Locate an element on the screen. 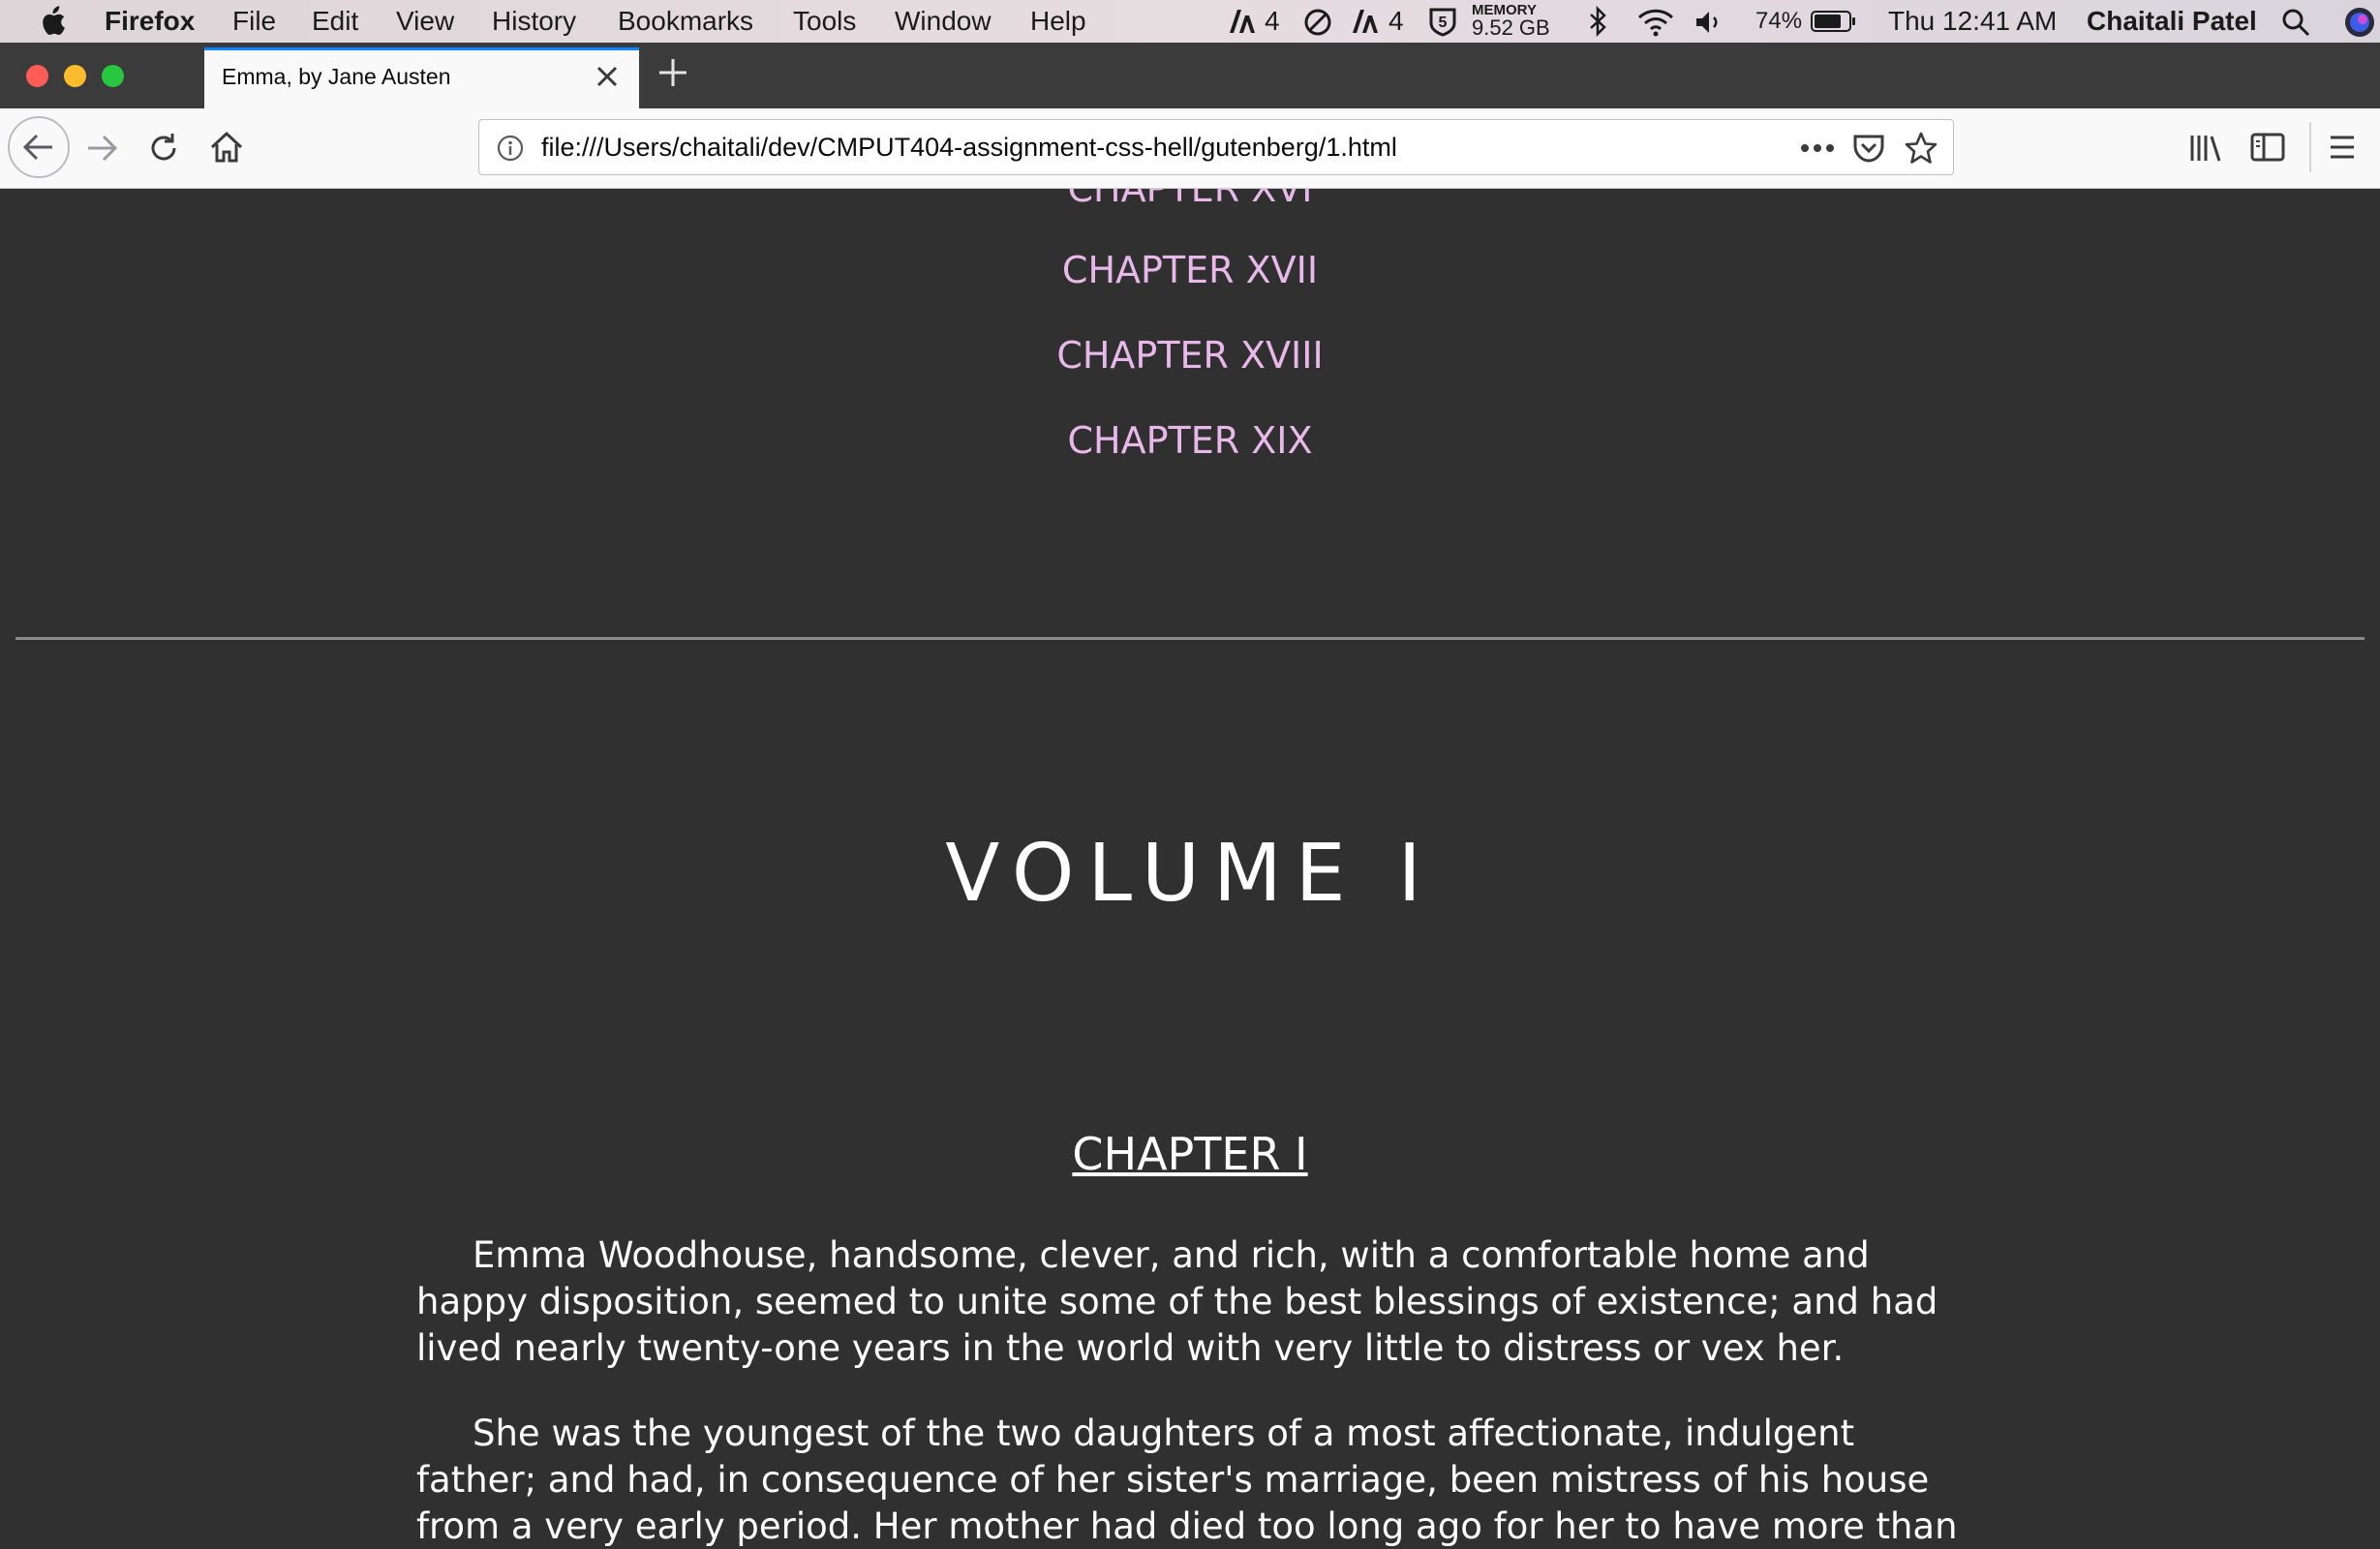 The width and height of the screenshot is (2380, 1549). siri-icon is located at coordinates (2360, 23).